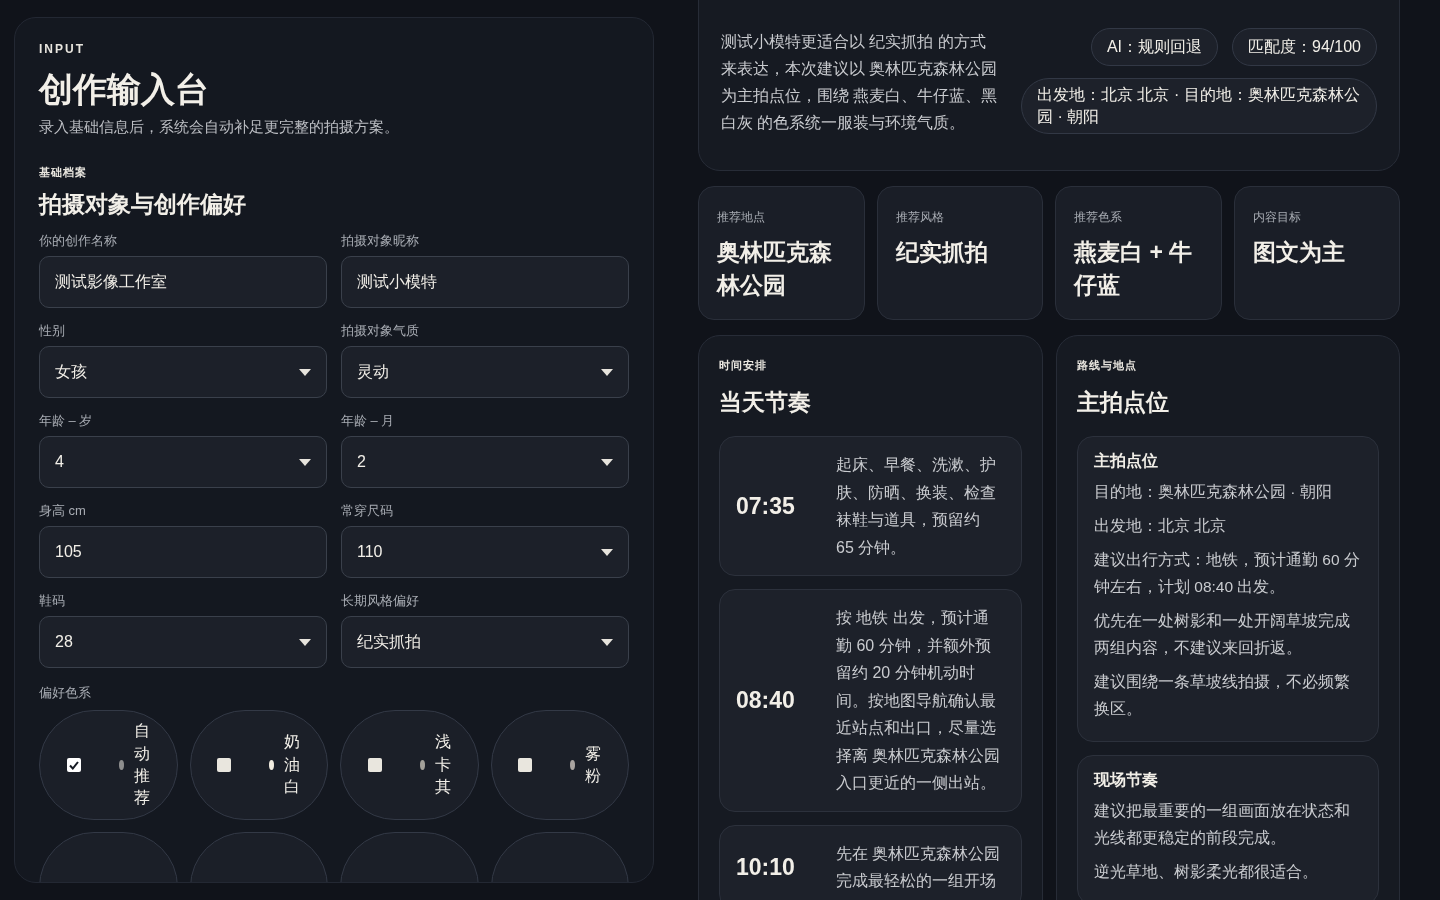 This screenshot has height=900, width=1440. Describe the element at coordinates (919, 700) in the screenshot. I see `timeline-text: 按 地铁 出发，预计通勤 60 分钟，并额外预留约 20 分钟机动时间。按地图导航确认最近站点和出口，尽量选择离 奥林匹克森林公园入口更近的一侧出站。` at that location.